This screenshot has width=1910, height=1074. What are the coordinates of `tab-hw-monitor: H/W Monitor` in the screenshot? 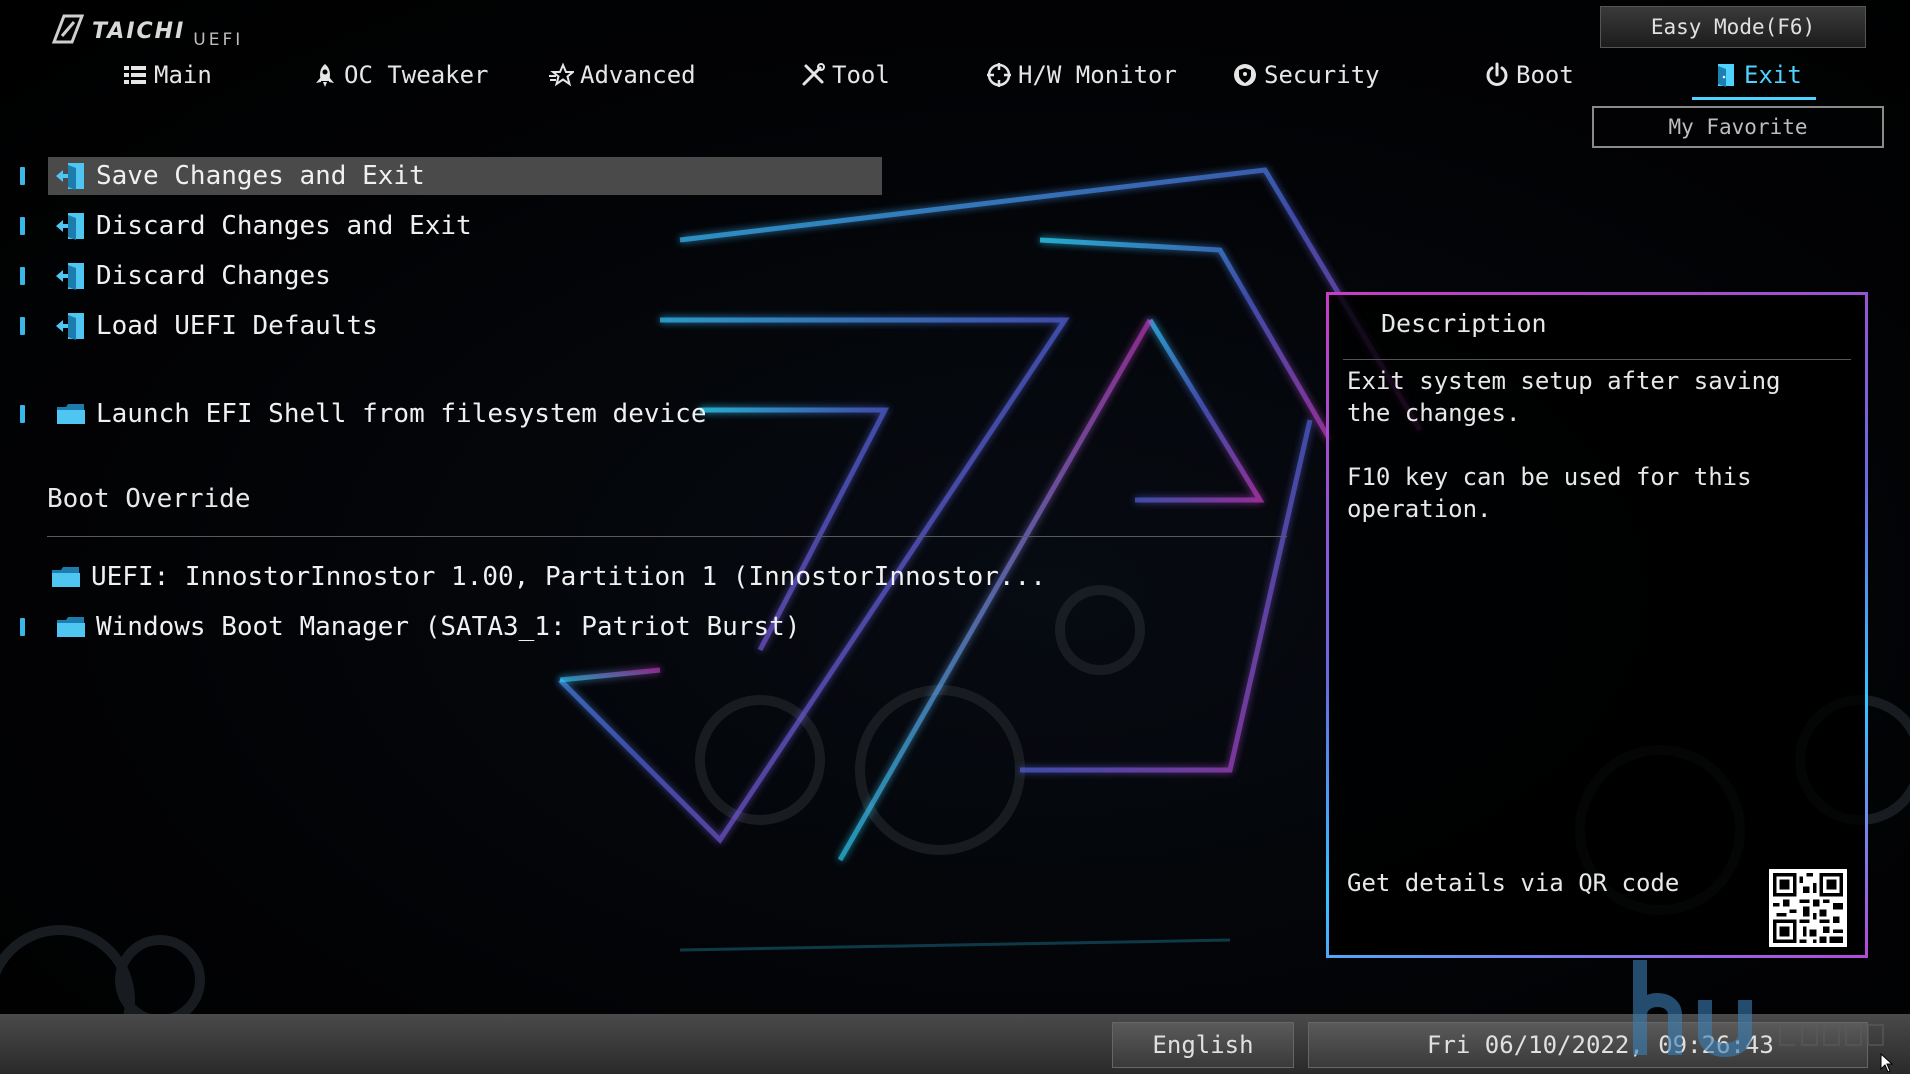 It's located at (1081, 75).